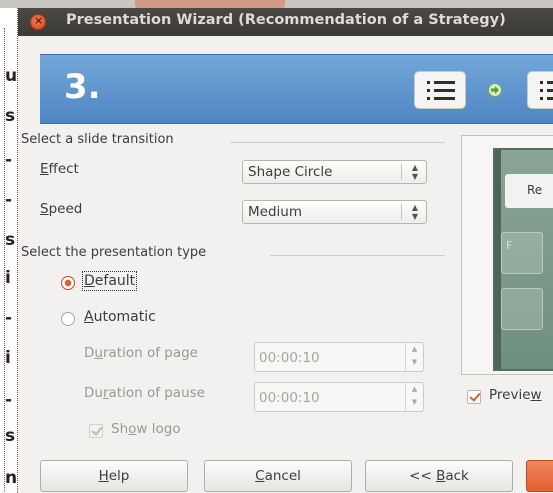 The height and width of the screenshot is (493, 553). I want to click on doc-char: n, so click(11, 478).